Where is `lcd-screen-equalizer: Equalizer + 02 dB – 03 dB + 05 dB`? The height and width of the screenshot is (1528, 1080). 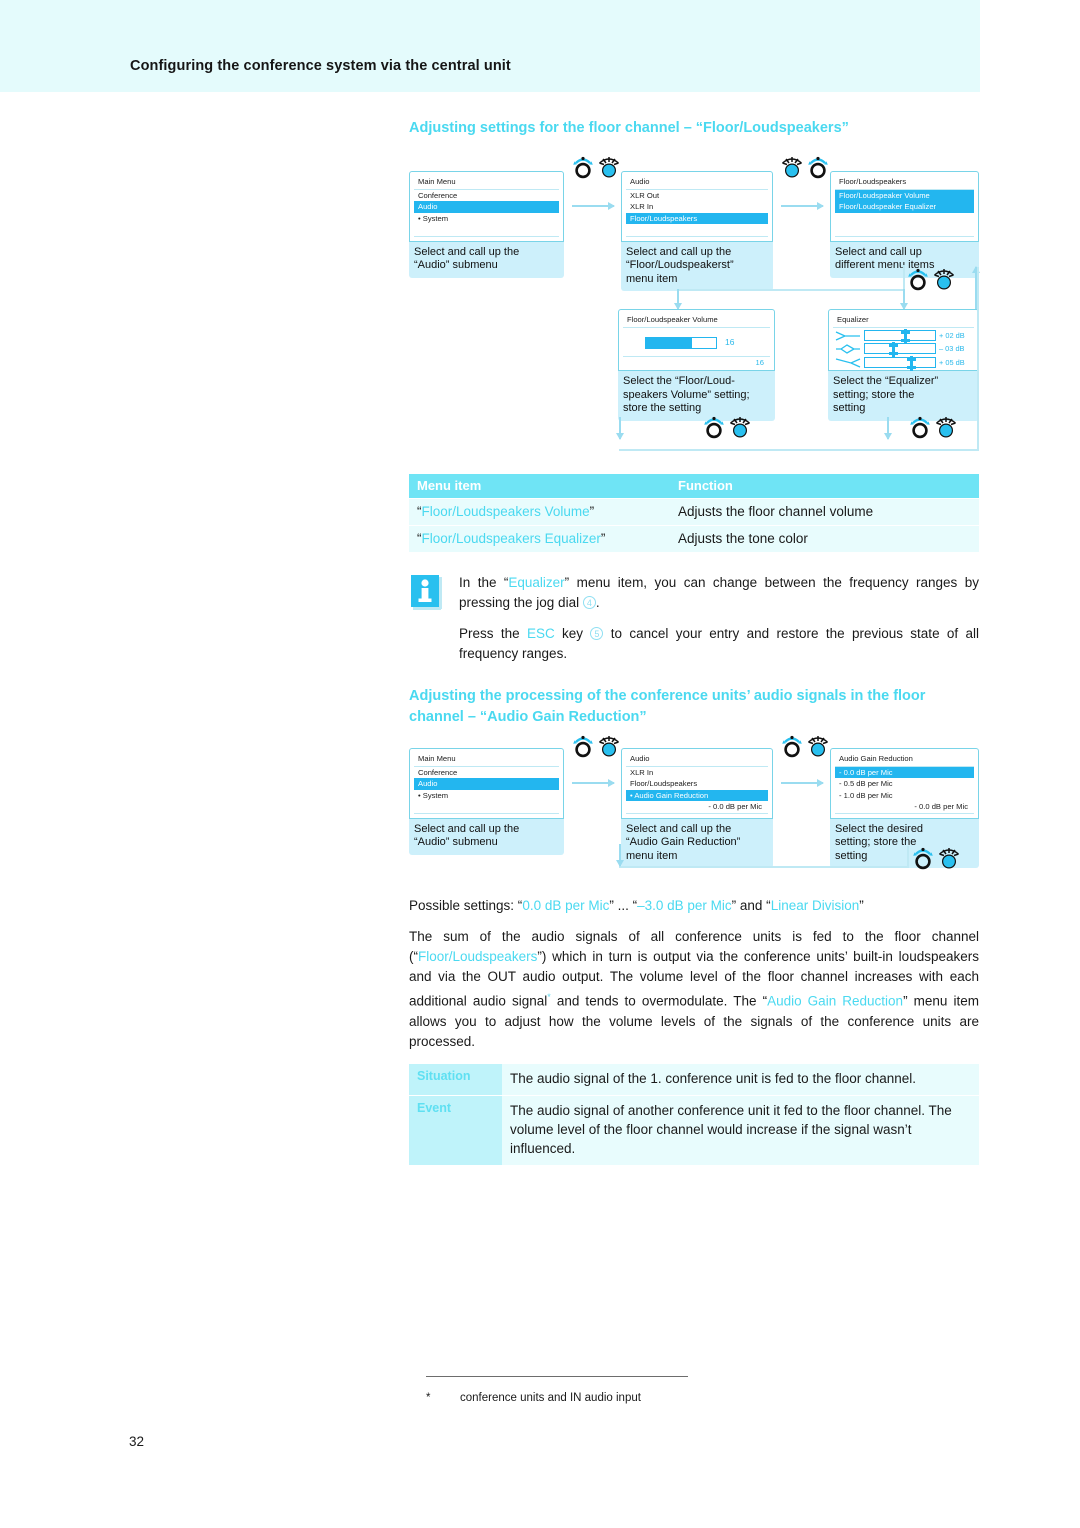
lcd-screen-equalizer: Equalizer + 02 dB – 03 dB + 05 dB is located at coordinates (903, 340).